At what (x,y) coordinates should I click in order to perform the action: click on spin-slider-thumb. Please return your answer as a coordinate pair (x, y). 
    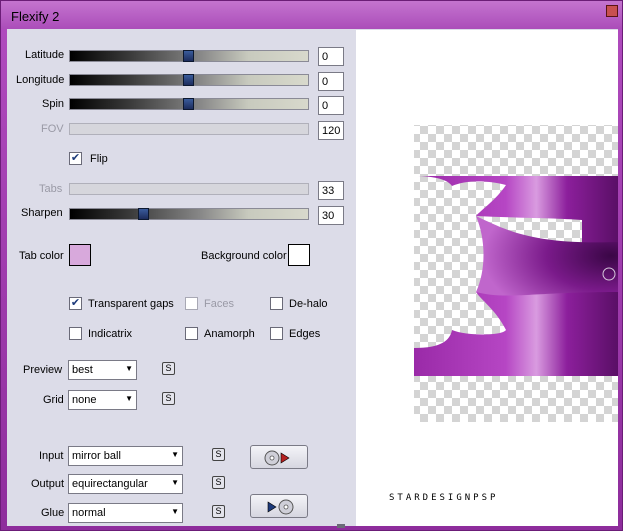
    Looking at the image, I should click on (188, 104).